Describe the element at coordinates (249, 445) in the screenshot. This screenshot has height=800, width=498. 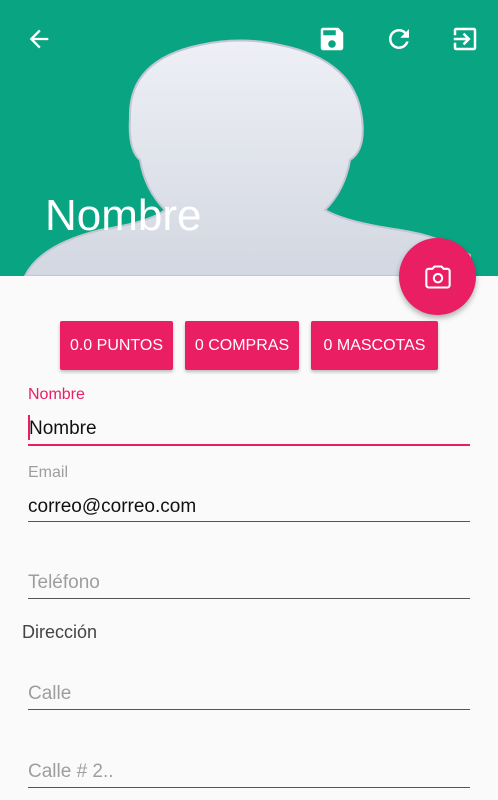
I see `name-field-underline` at that location.